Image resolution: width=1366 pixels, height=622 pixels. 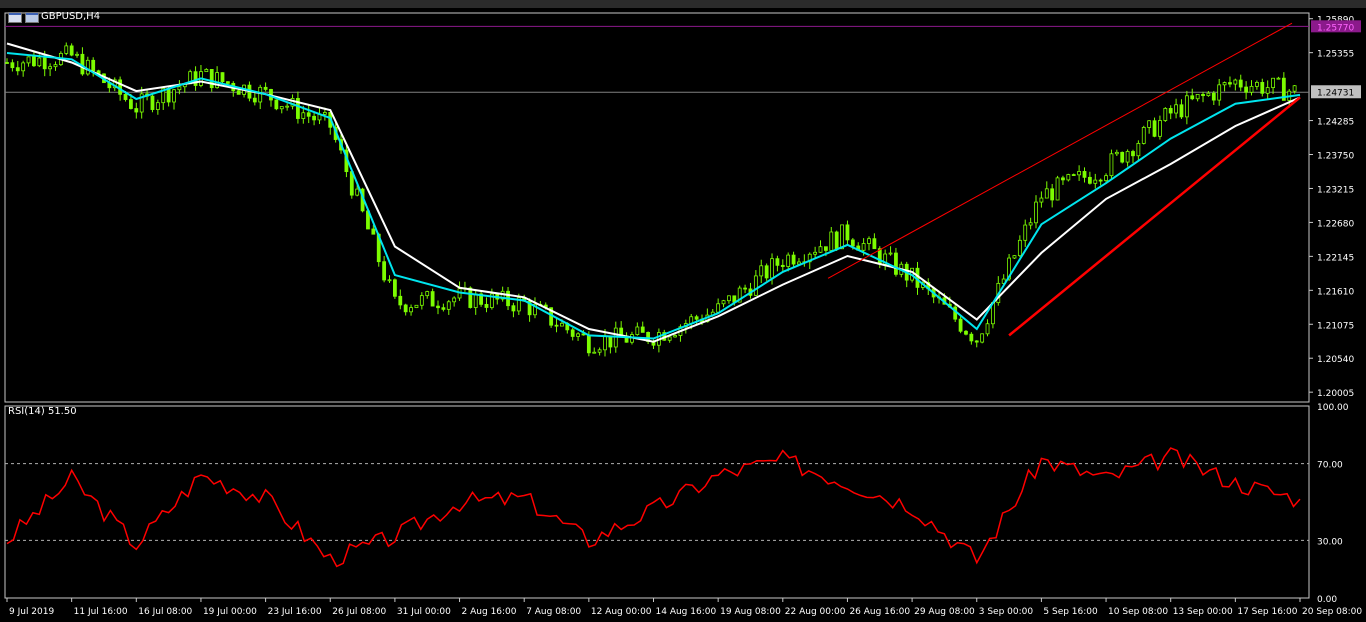 I want to click on time-tick-label: 22 Aug 00:00, so click(x=815, y=612).